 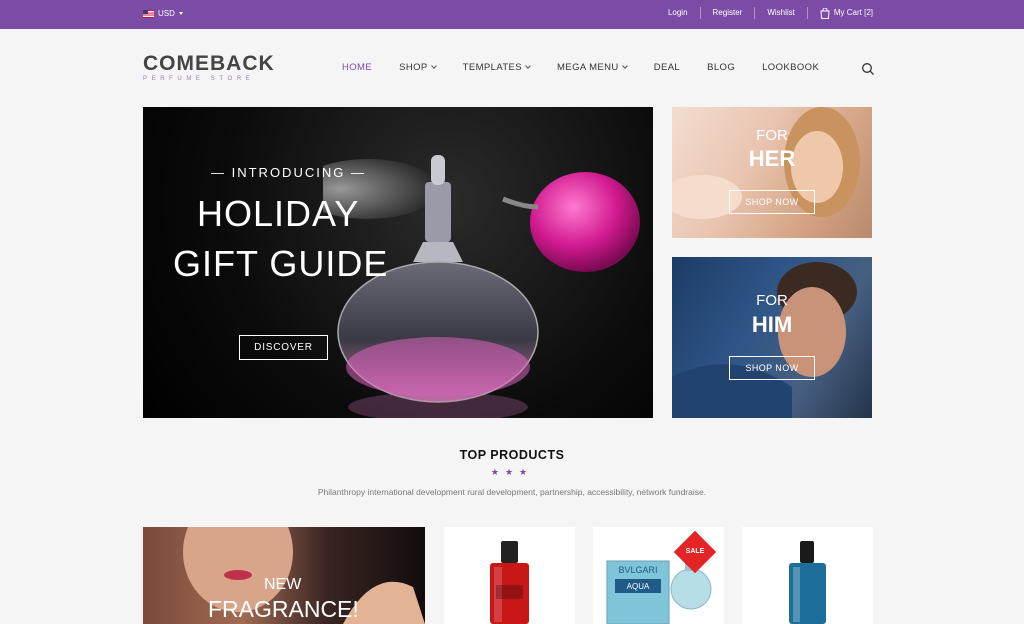 I want to click on nav-item-lookbook: LOOKBOOK, so click(x=790, y=67).